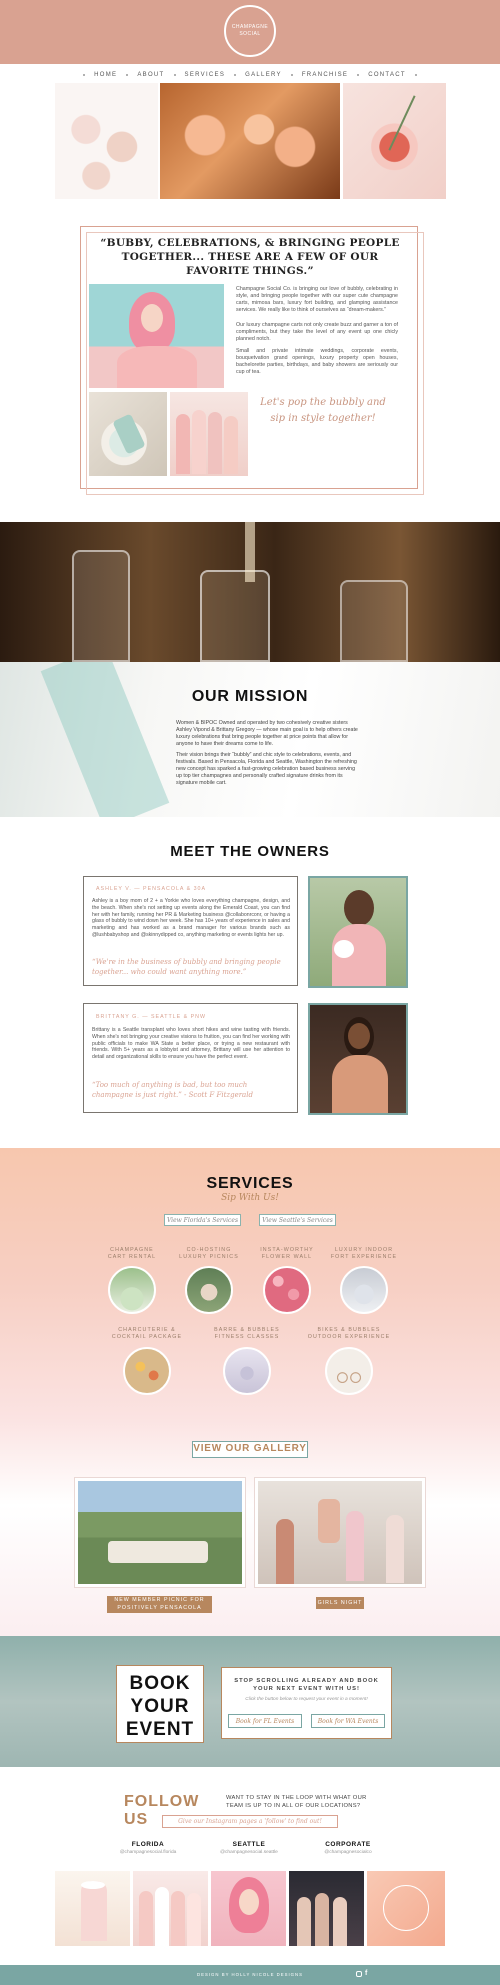 The height and width of the screenshot is (1985, 500). I want to click on service-image-barre, so click(247, 1371).